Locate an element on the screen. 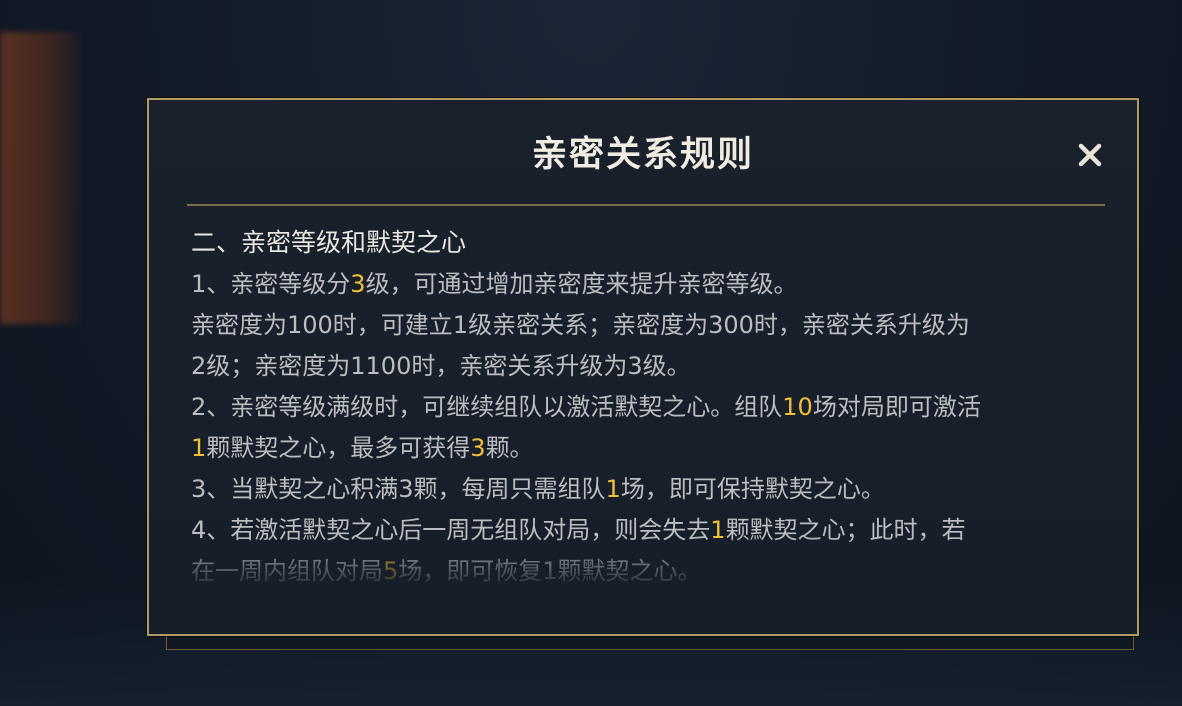 The width and height of the screenshot is (1182, 706). rule-4-number-lost: 1 is located at coordinates (718, 530).